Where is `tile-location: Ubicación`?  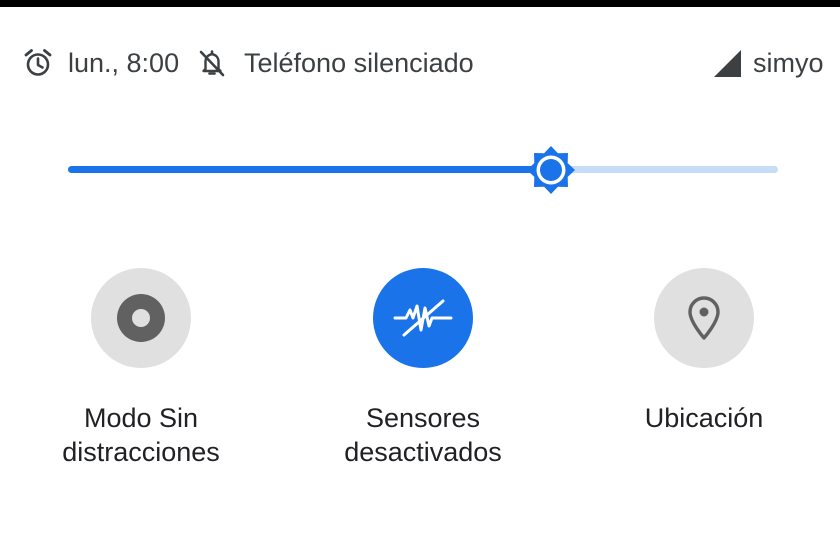
tile-location: Ubicación is located at coordinates (704, 351).